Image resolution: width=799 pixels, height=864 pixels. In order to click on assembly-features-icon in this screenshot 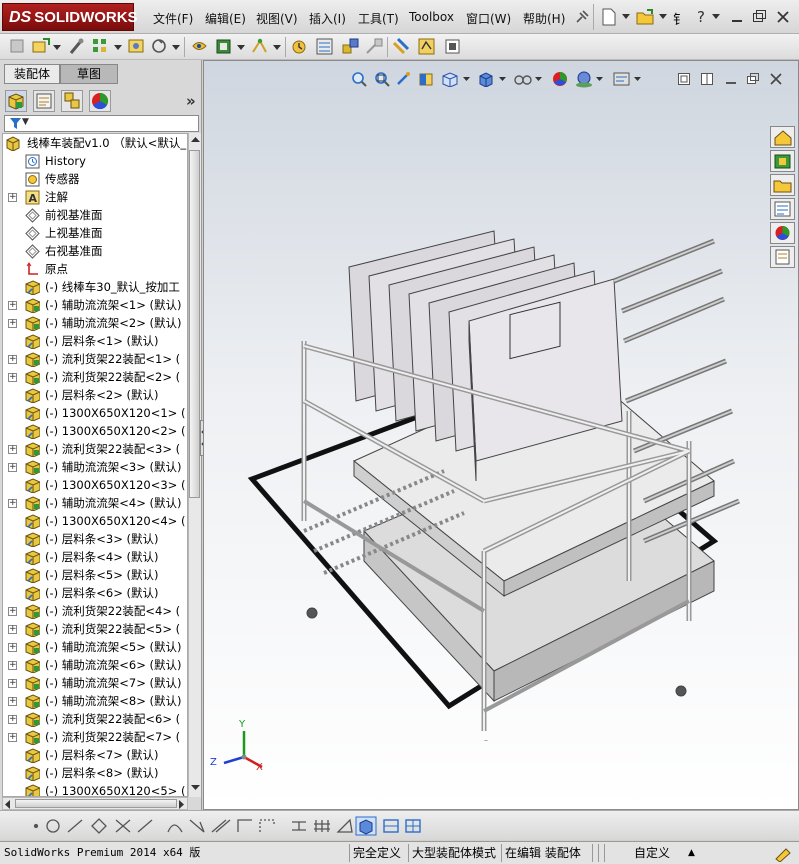, I will do `click(224, 47)`.